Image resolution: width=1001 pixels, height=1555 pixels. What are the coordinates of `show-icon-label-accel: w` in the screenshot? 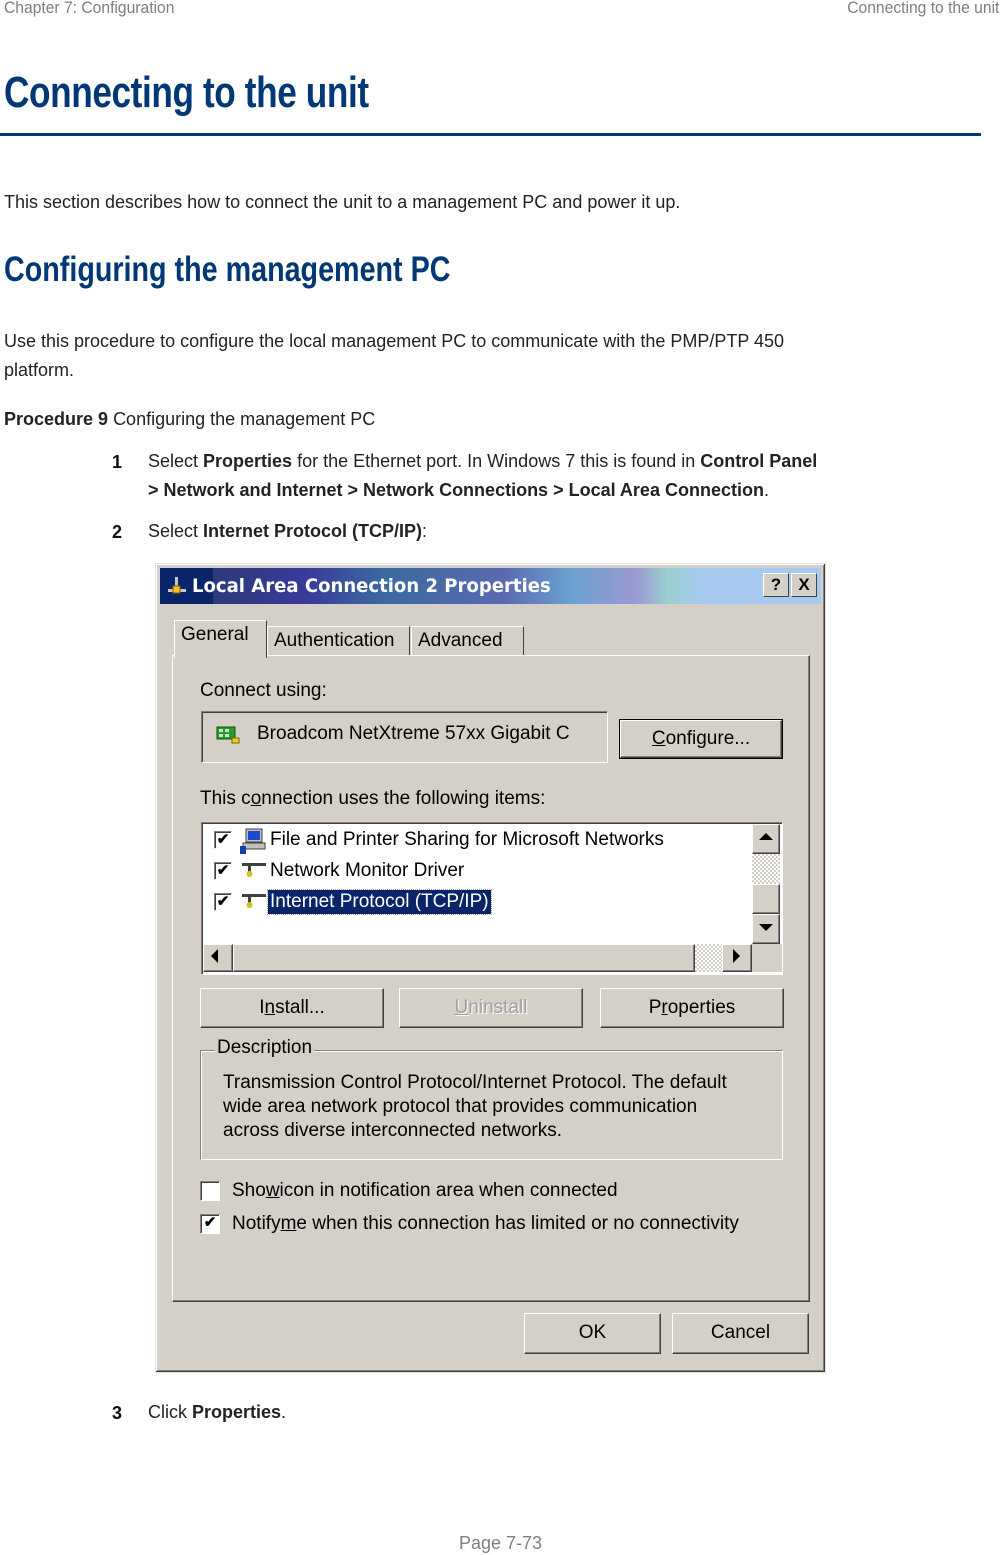 It's located at (272, 1190).